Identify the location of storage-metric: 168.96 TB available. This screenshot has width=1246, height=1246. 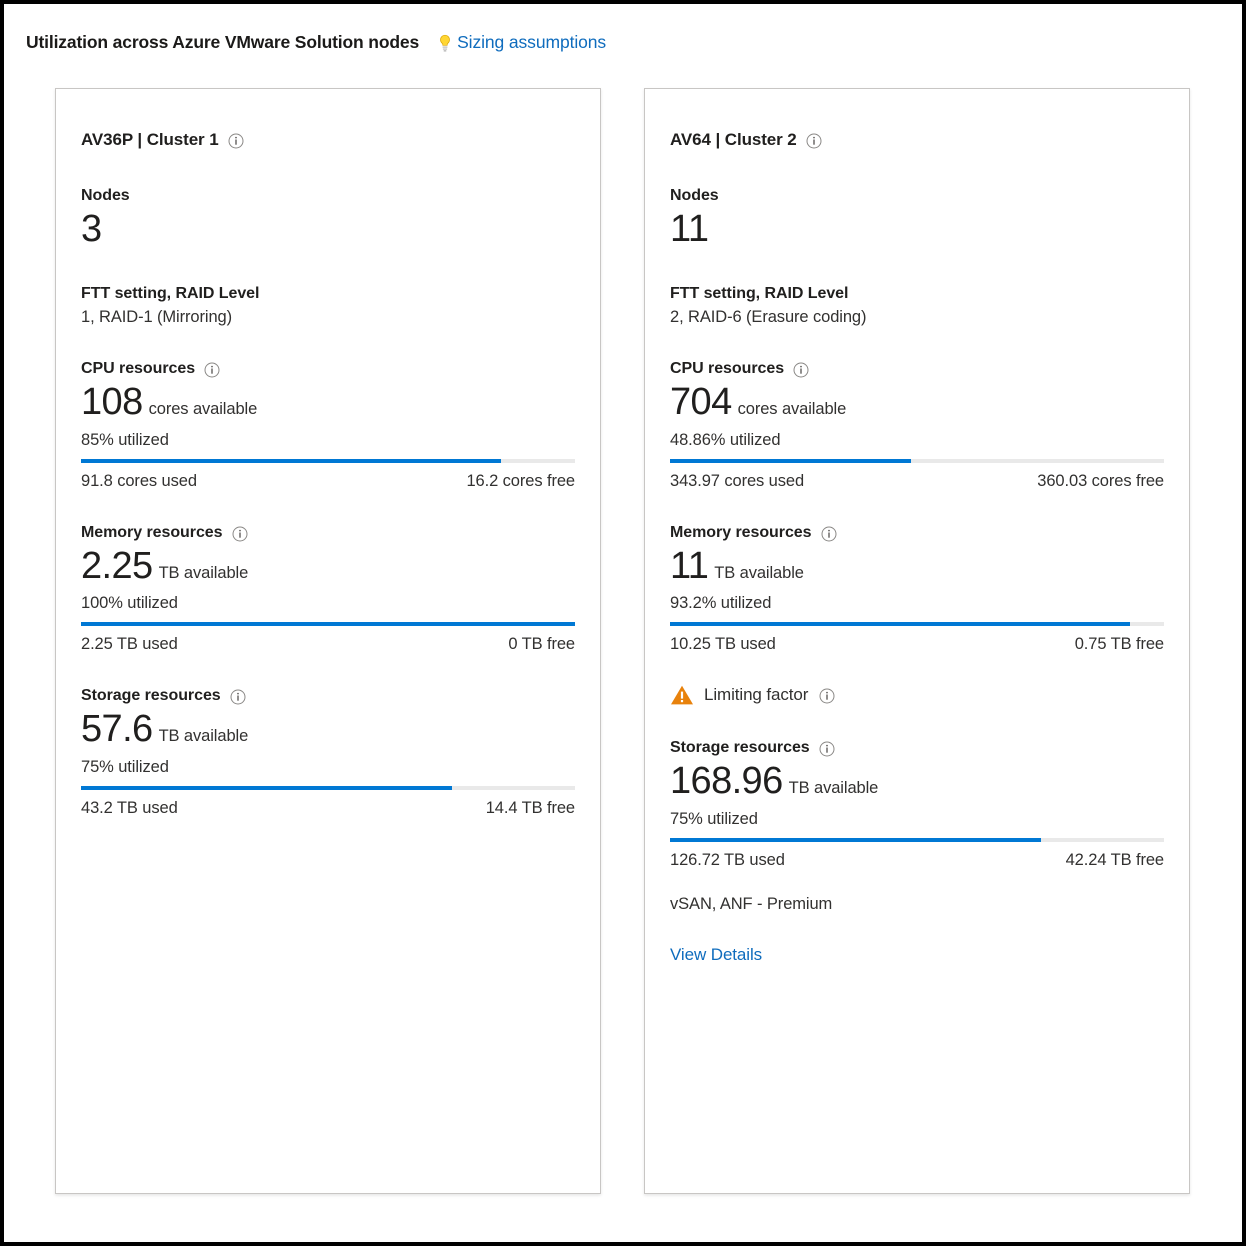
(917, 782).